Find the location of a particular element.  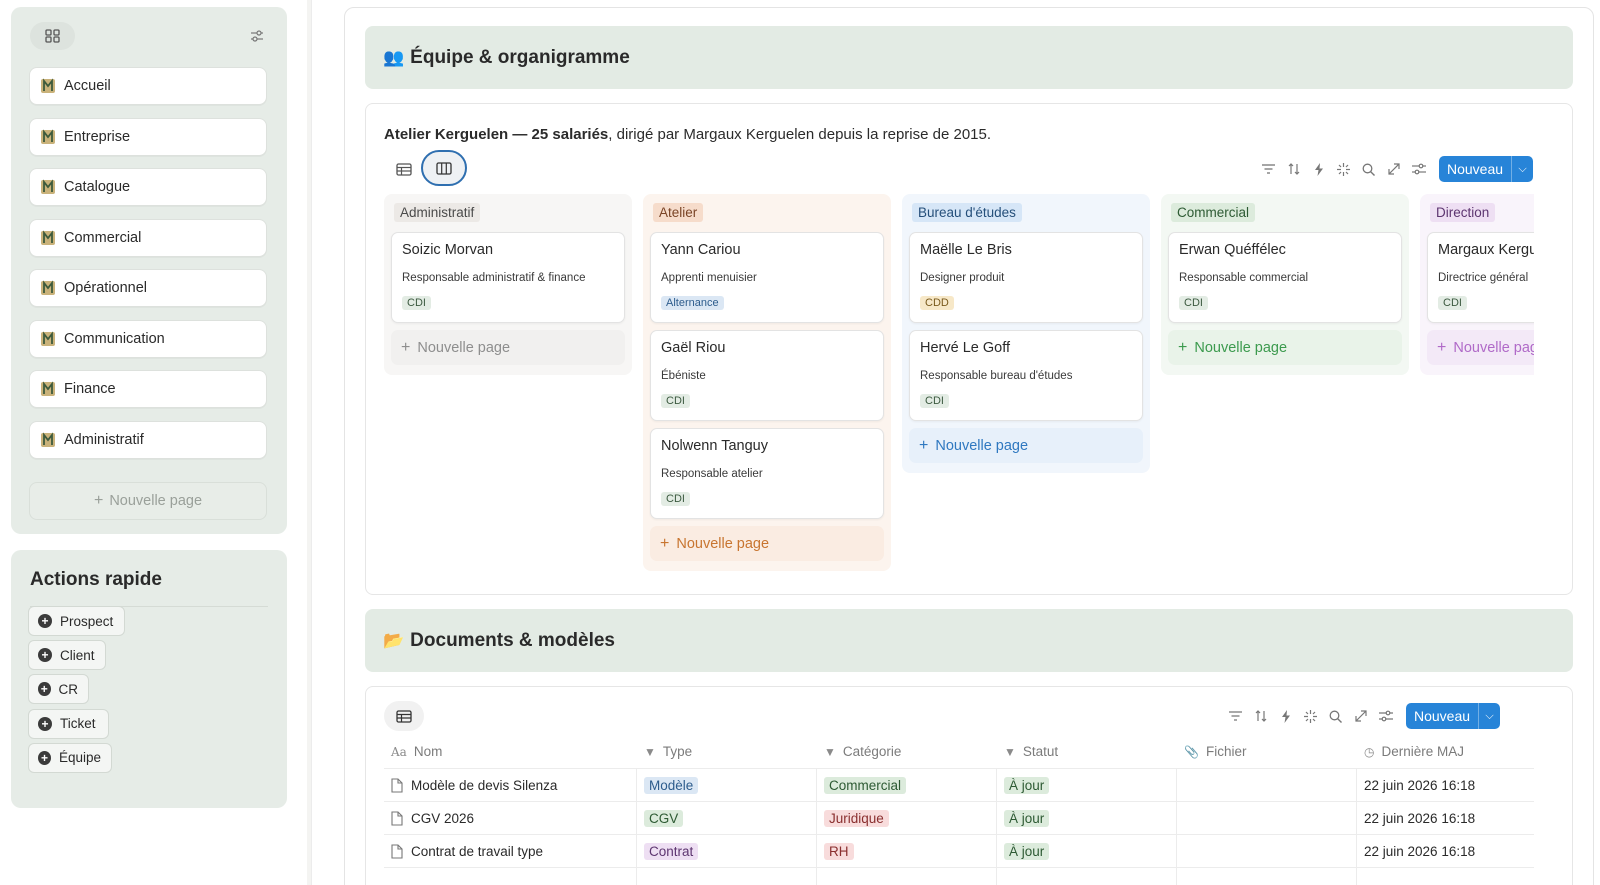

board-view-icon is located at coordinates (444, 168).